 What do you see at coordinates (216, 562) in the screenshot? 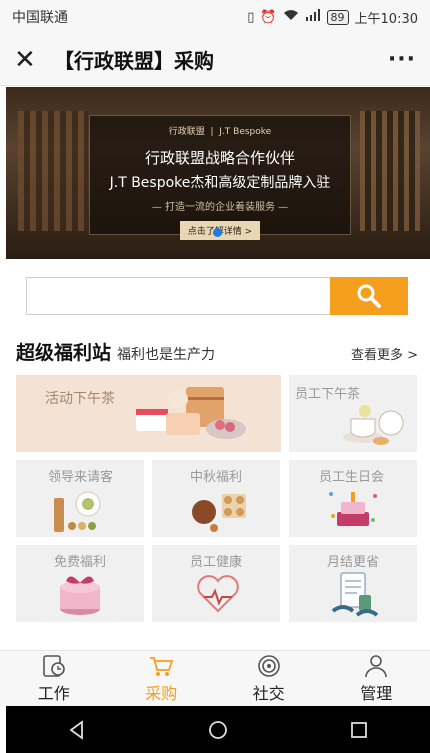
I see `card-label: 员工健康` at bounding box center [216, 562].